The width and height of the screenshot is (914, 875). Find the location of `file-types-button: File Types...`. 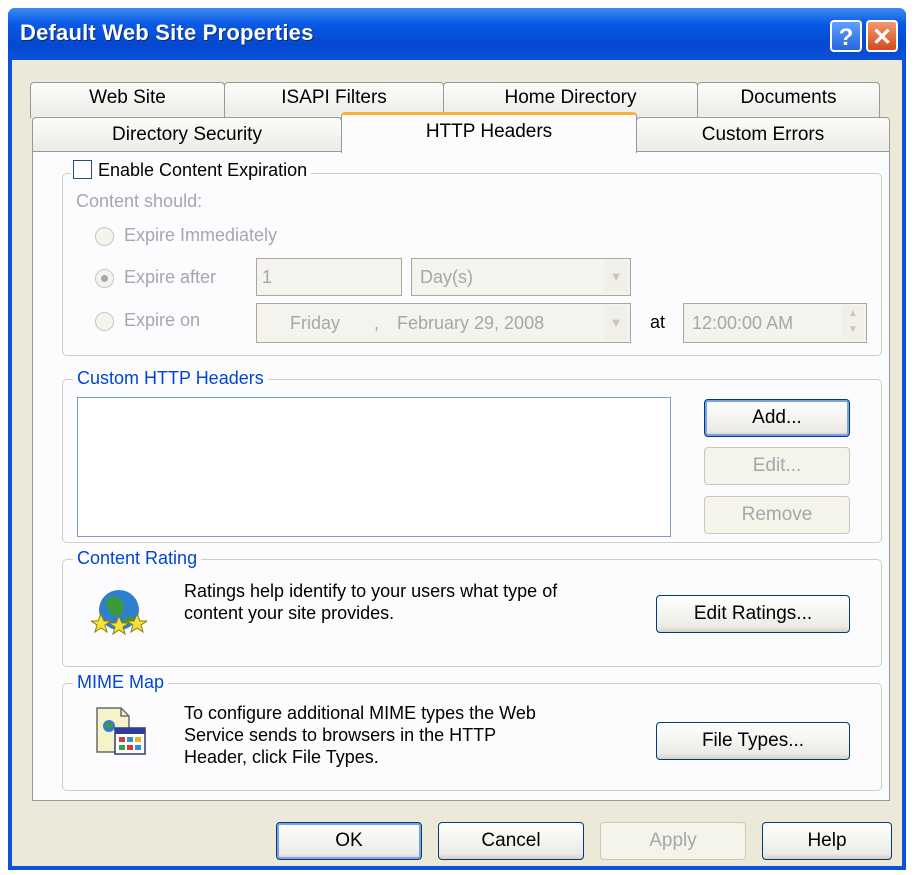

file-types-button: File Types... is located at coordinates (753, 741).